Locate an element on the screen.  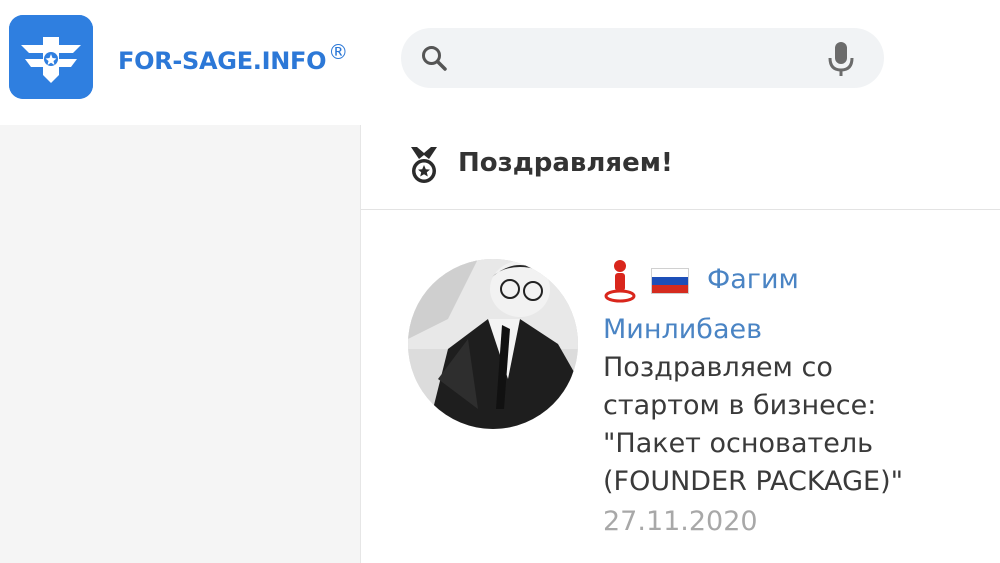
search-input is located at coordinates (638, 59).